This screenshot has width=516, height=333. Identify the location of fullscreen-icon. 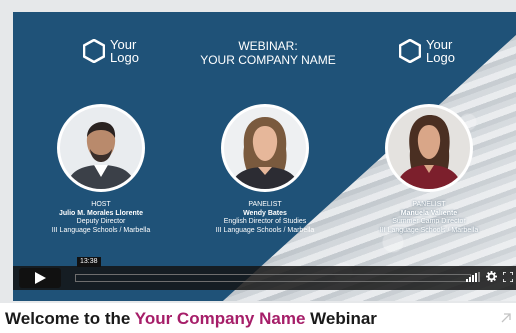
(508, 276).